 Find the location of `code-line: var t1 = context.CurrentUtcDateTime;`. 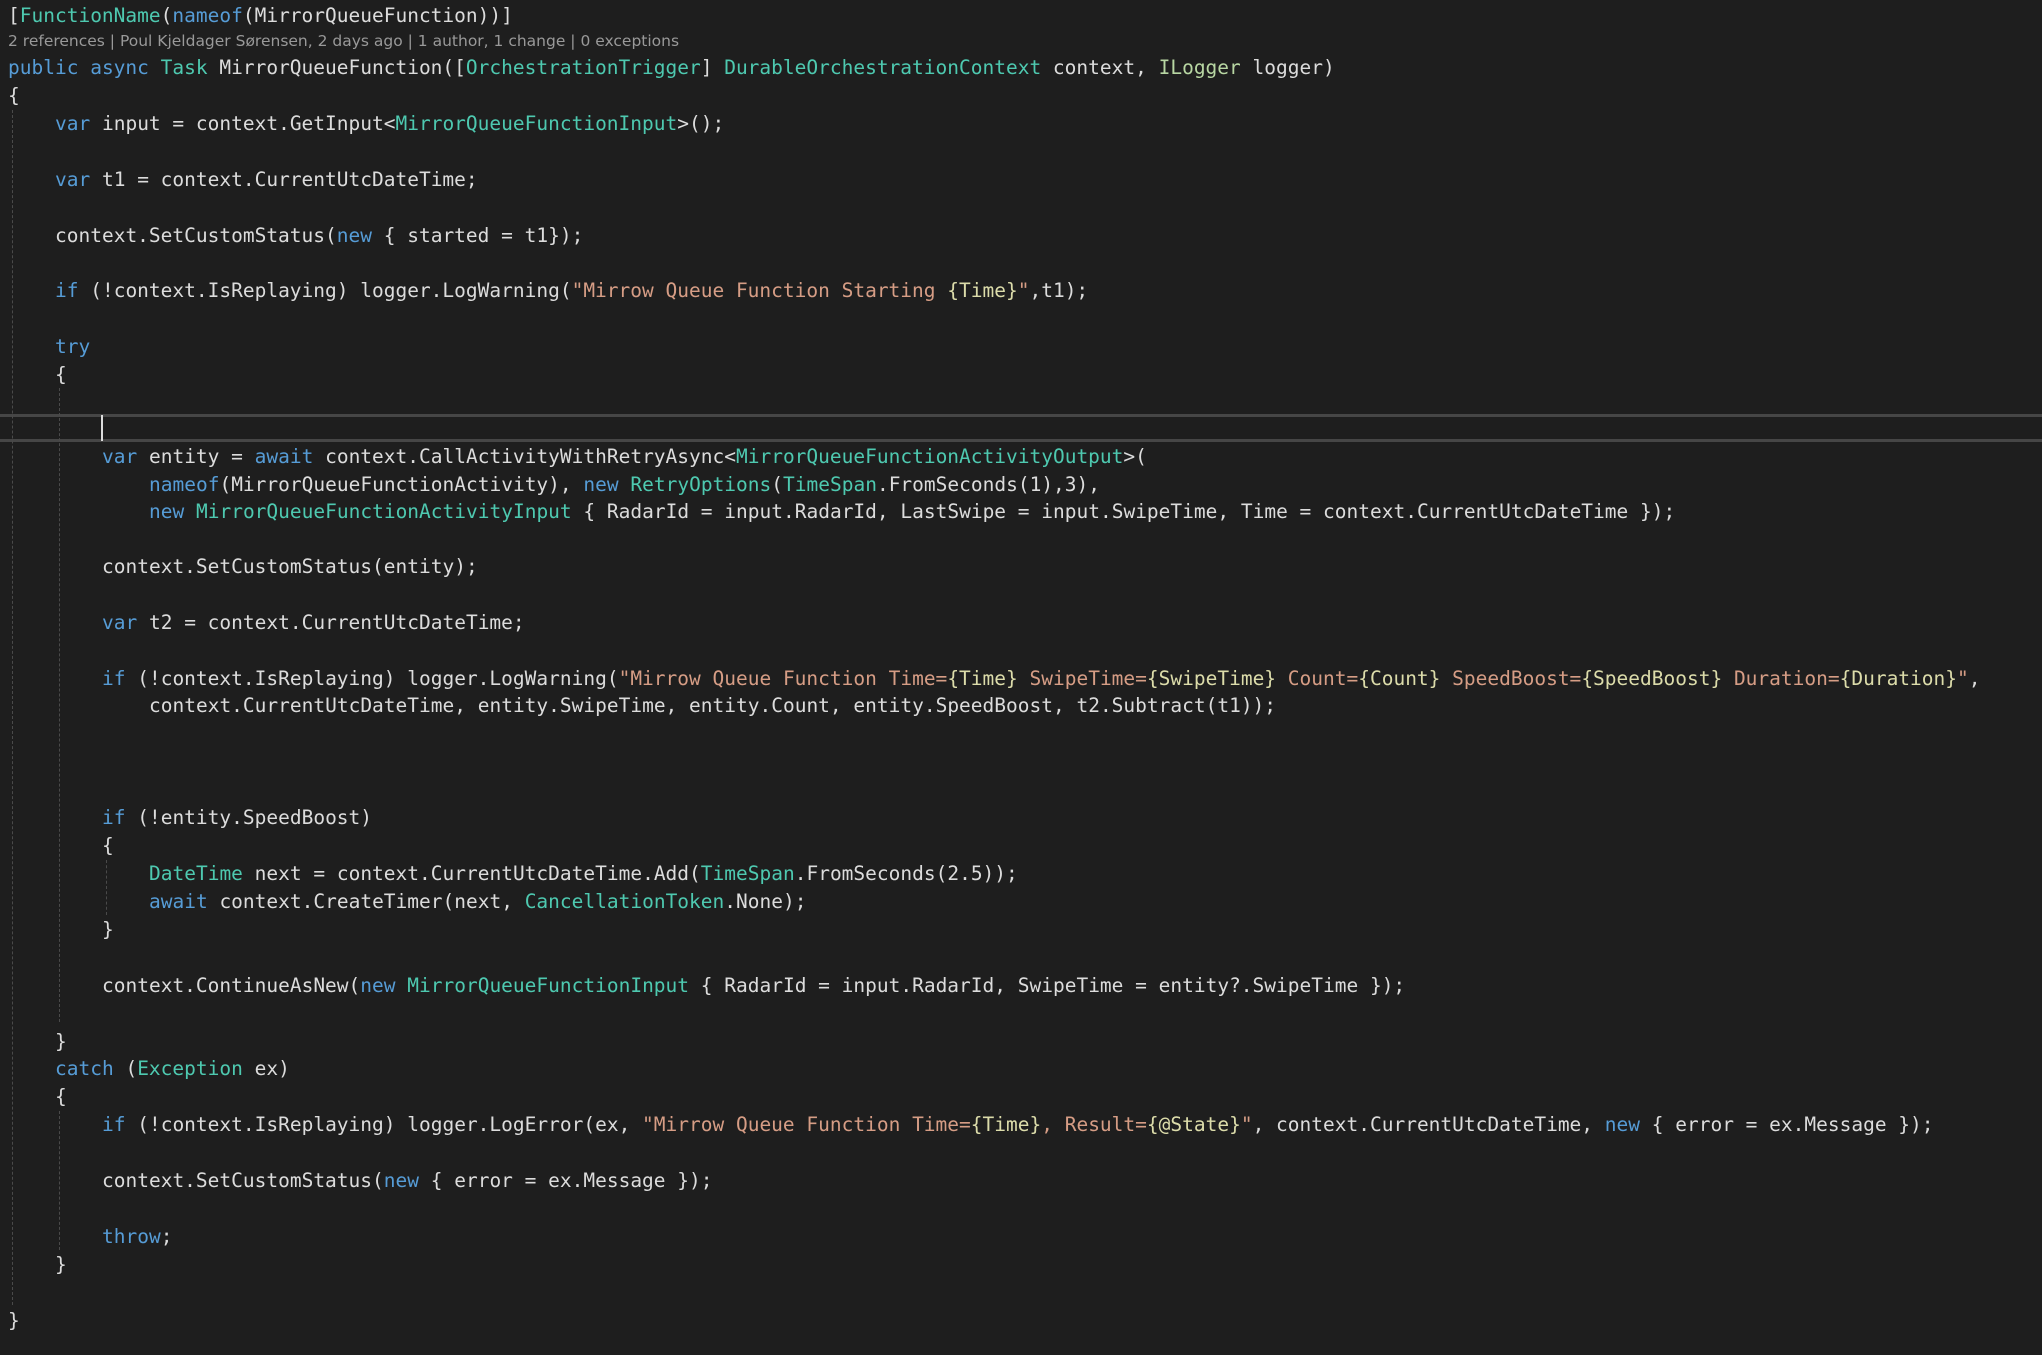

code-line: var t1 = context.CurrentUtcDateTime; is located at coordinates (266, 180).